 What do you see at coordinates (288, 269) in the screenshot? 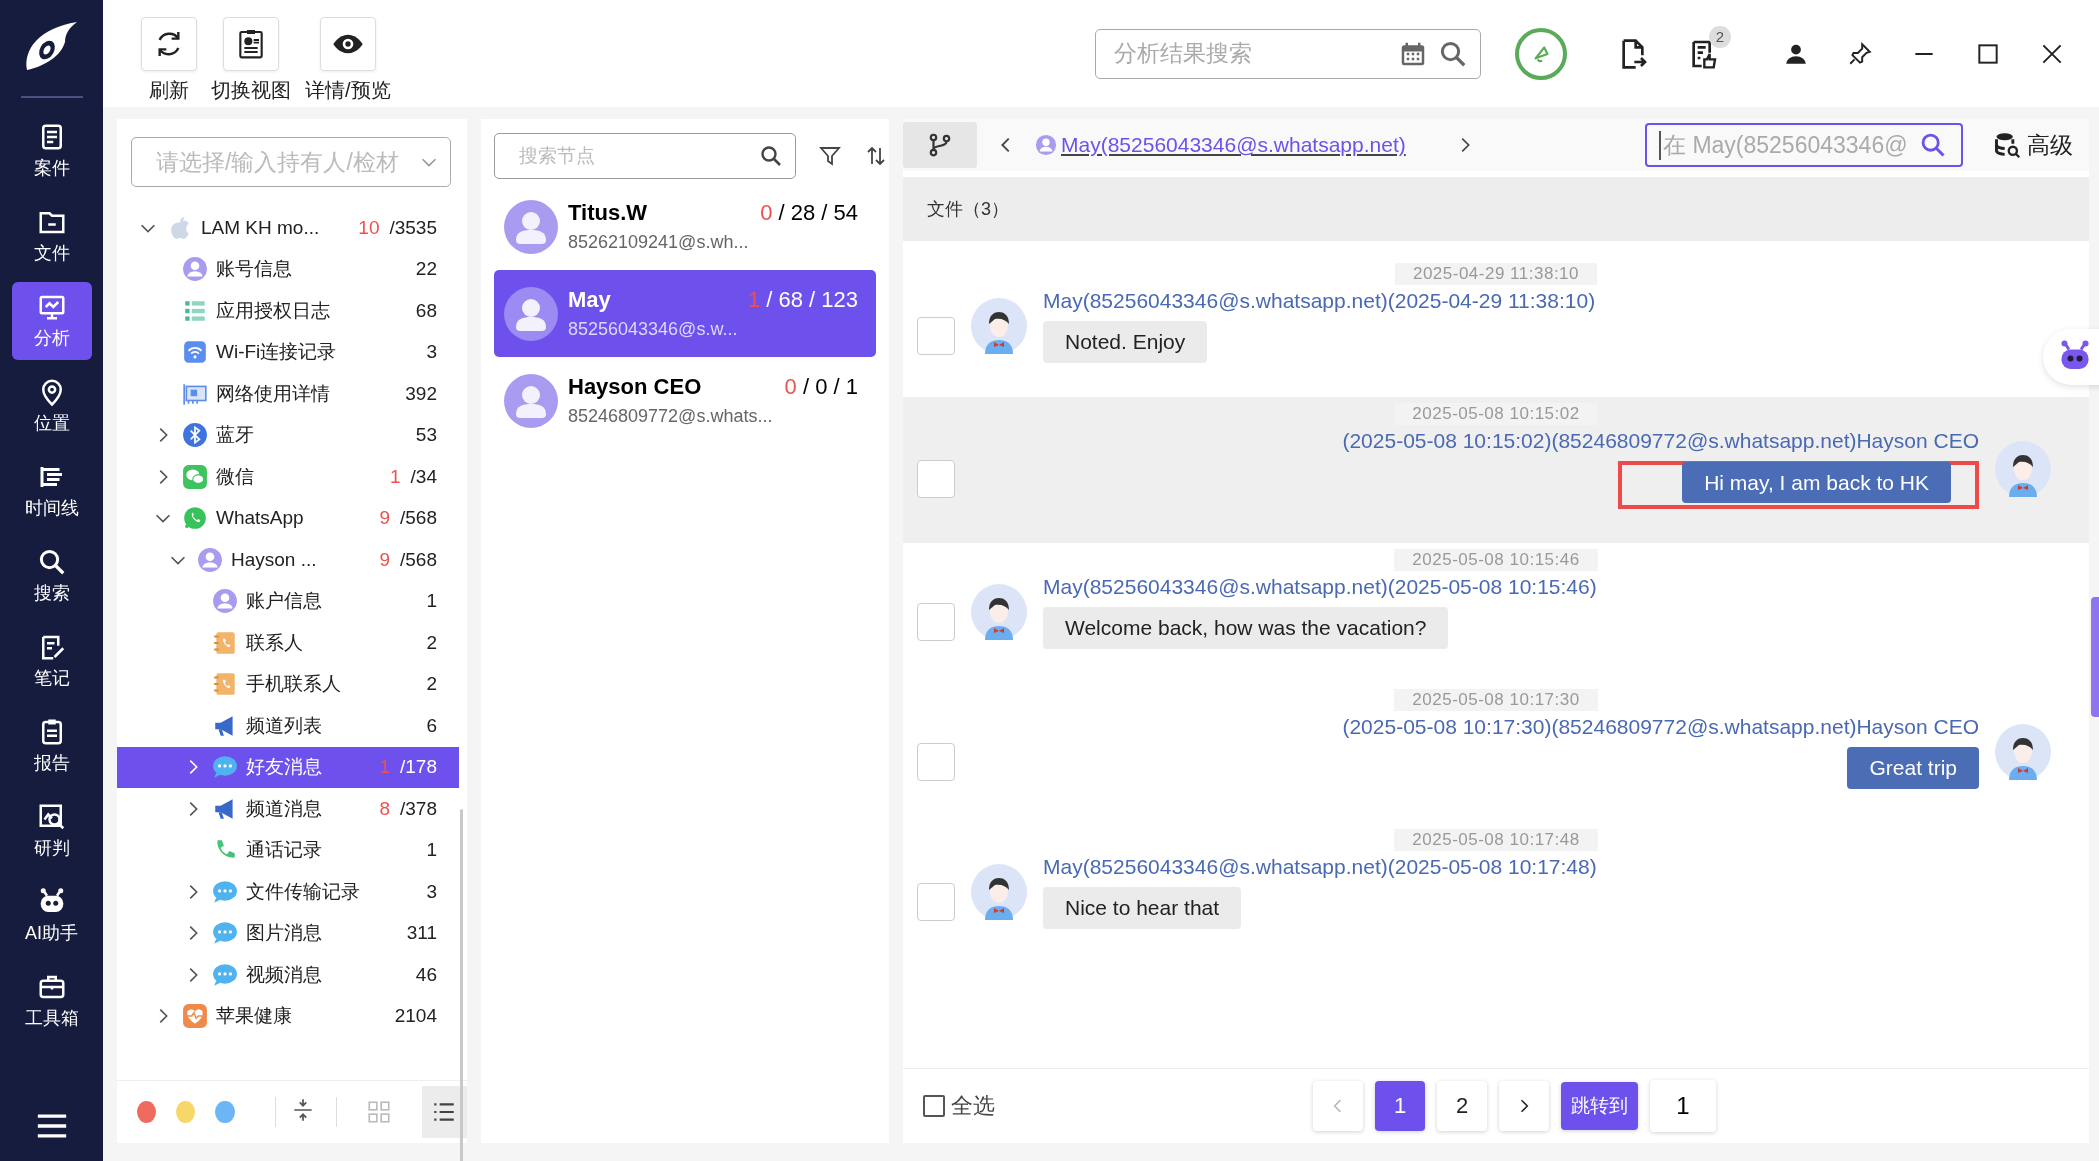
I see `tree-item: 账号信息 22` at bounding box center [288, 269].